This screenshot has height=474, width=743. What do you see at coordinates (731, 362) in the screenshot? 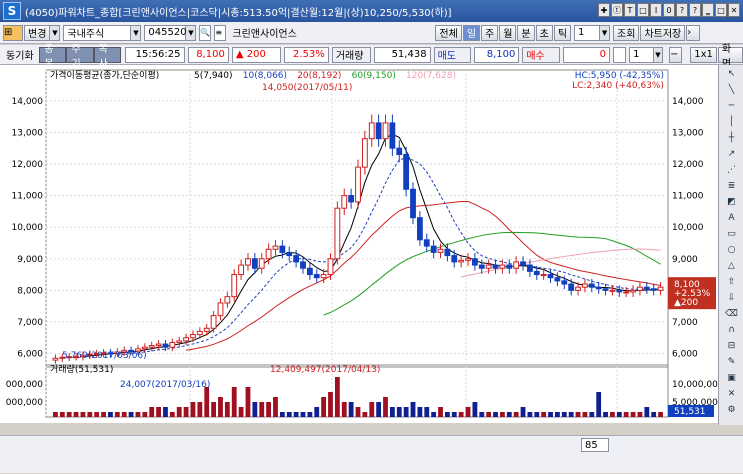
I see `pen-icon: ✎` at bounding box center [731, 362].